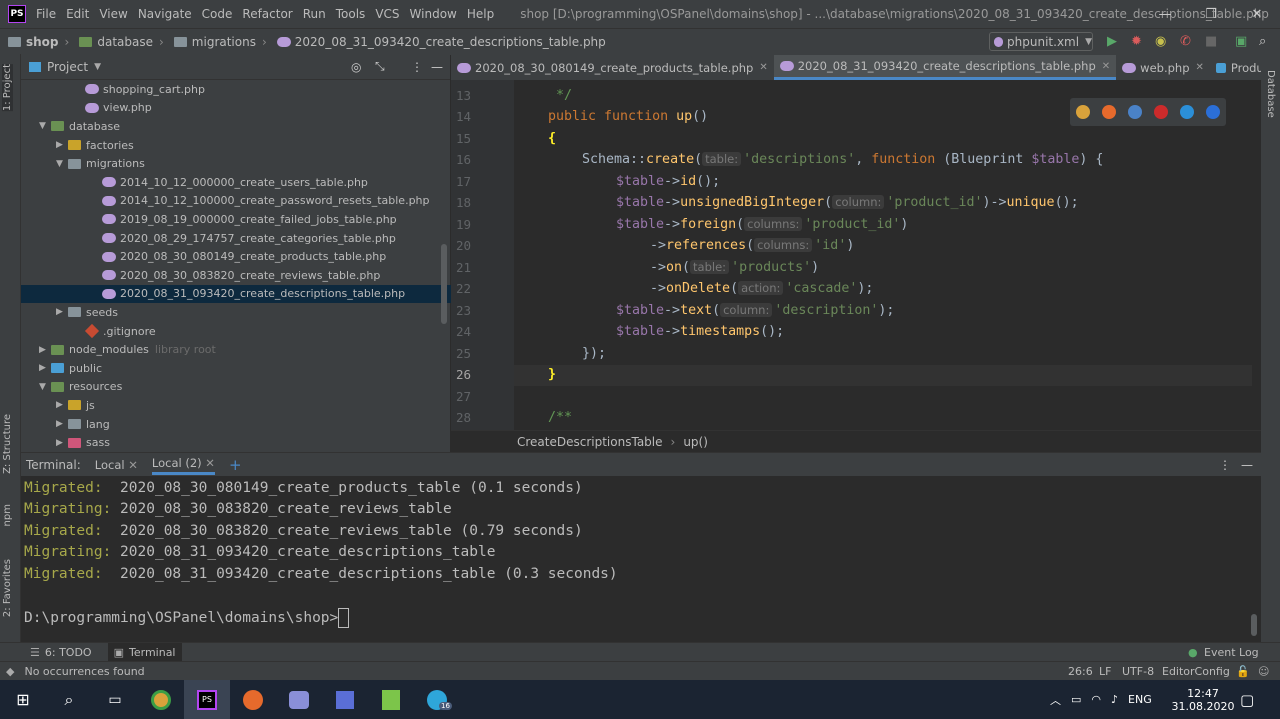 The width and height of the screenshot is (1280, 719). Describe the element at coordinates (1161, 112) in the screenshot. I see `opera-icon` at that location.